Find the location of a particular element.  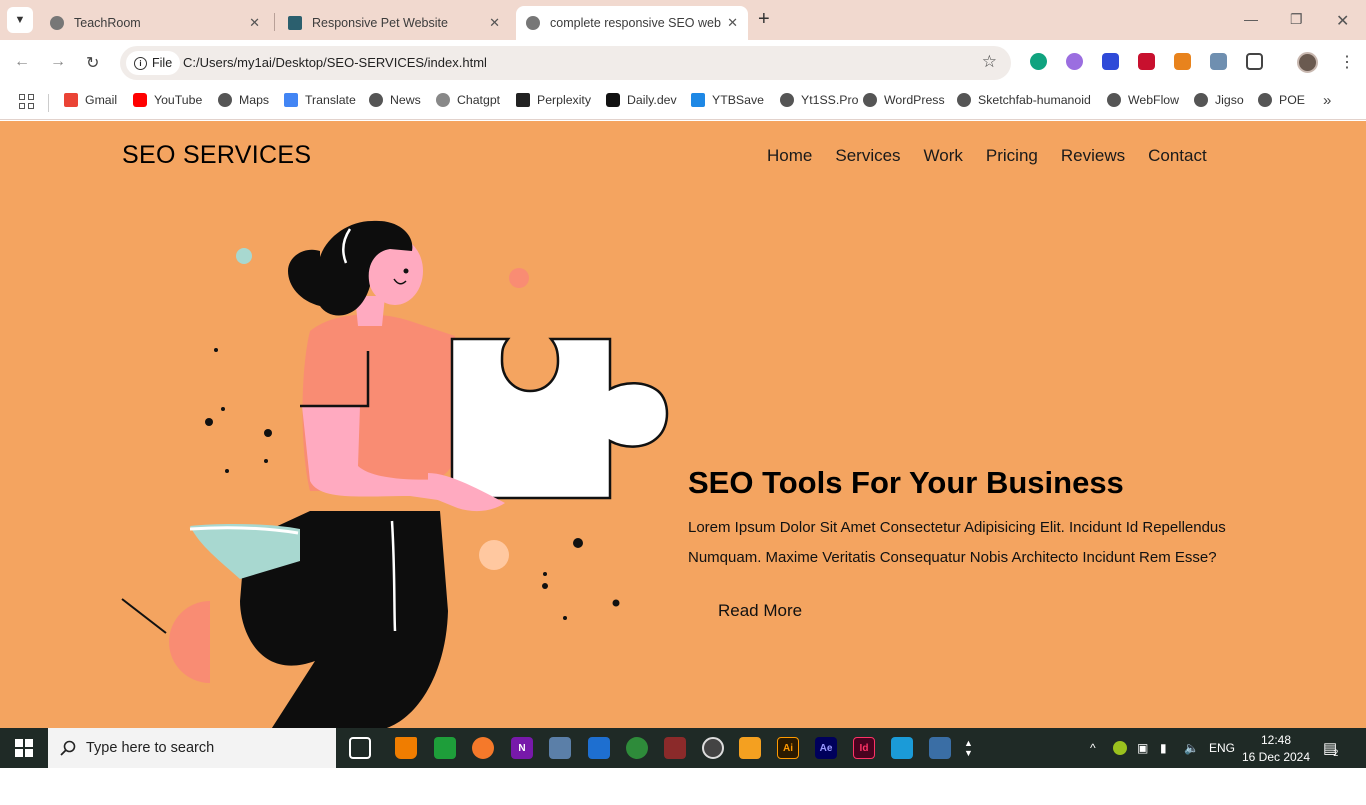

bookmark-perplexity: Perplexity is located at coordinates (553, 100).